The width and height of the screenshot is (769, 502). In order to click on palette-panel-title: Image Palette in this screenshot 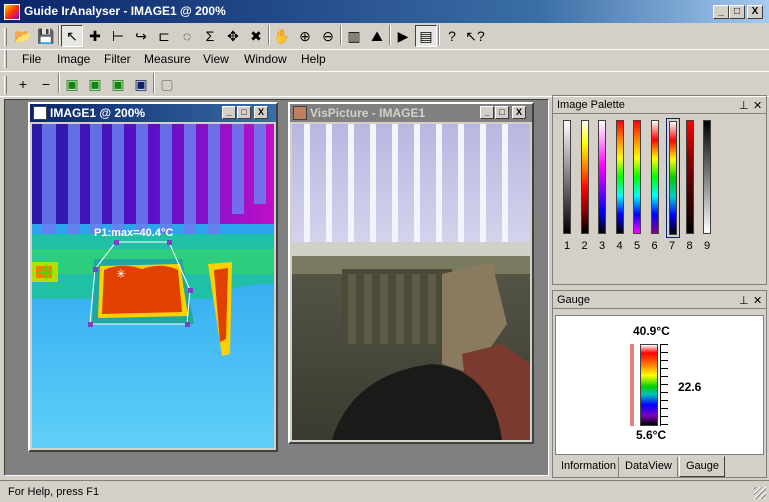, I will do `click(591, 105)`.